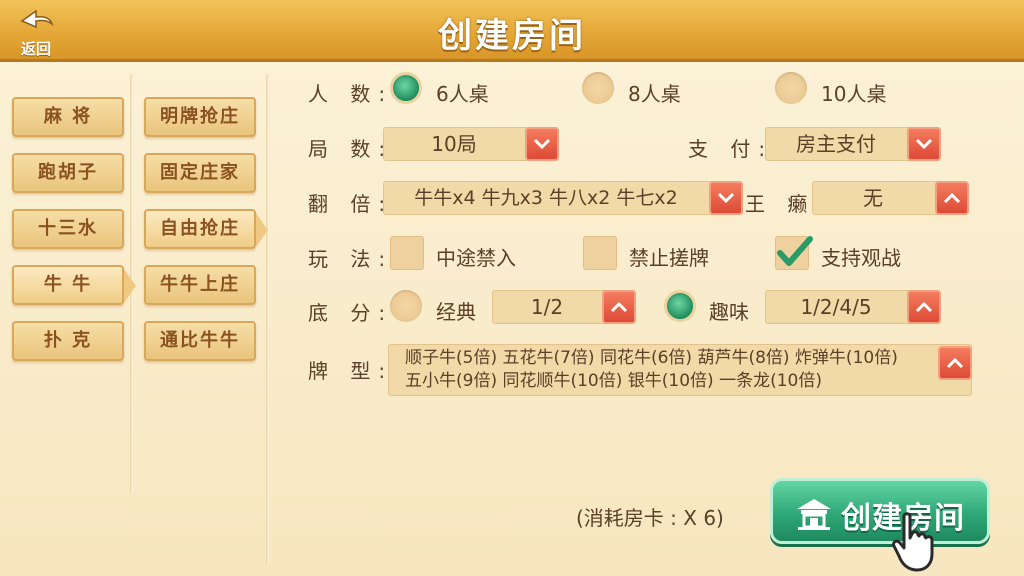 The width and height of the screenshot is (1024, 576). Describe the element at coordinates (351, 371) in the screenshot. I see `card-types-label: 牌 型:` at that location.